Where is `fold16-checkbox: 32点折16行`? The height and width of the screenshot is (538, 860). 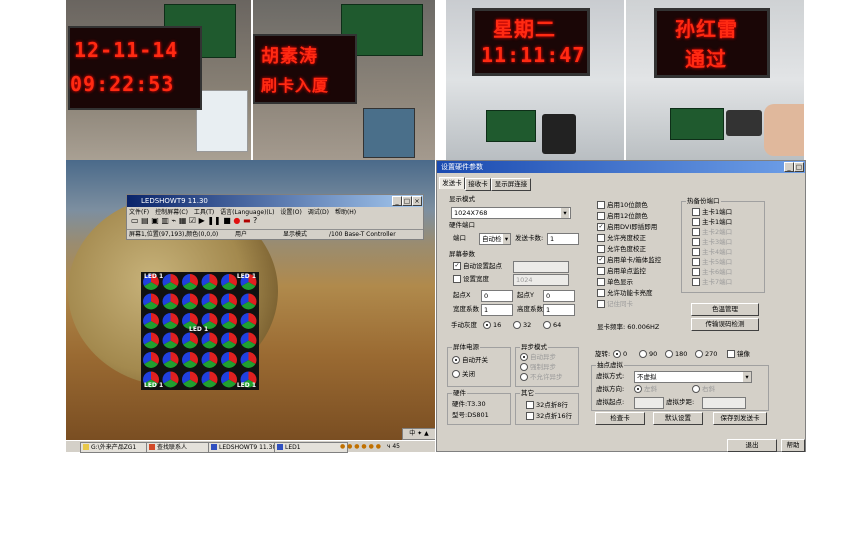 fold16-checkbox: 32点折16行 is located at coordinates (549, 416).